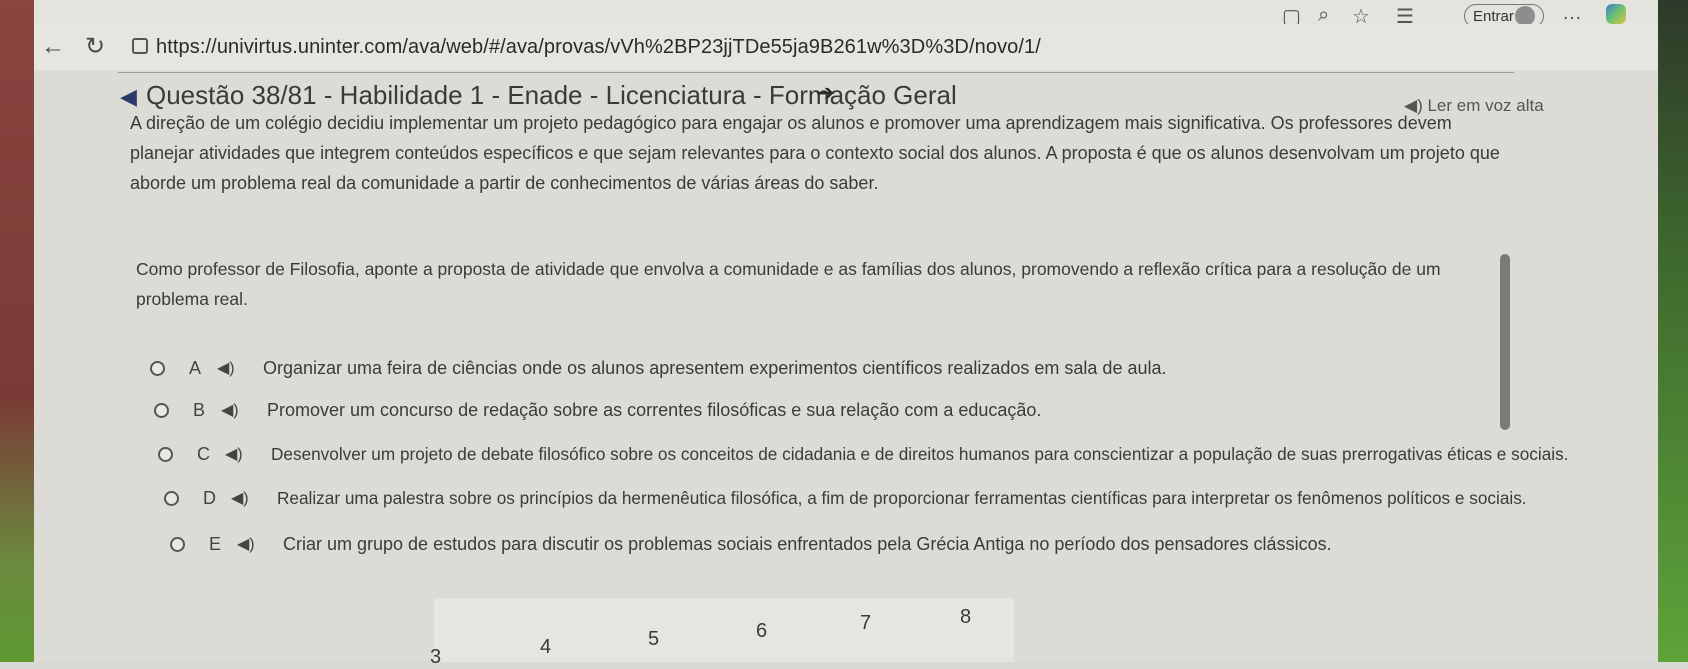  Describe the element at coordinates (1525, 16) in the screenshot. I see `avatar` at that location.